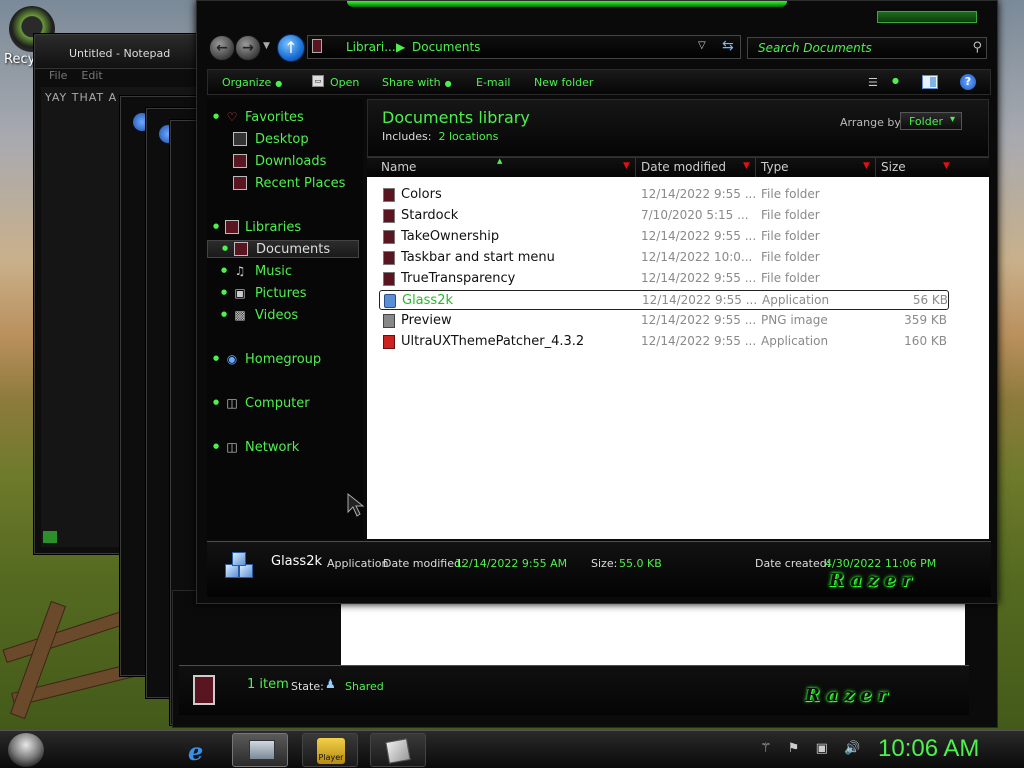 The width and height of the screenshot is (1024, 768). Describe the element at coordinates (766, 748) in the screenshot. I see `network-tray-icon: ⚚` at that location.